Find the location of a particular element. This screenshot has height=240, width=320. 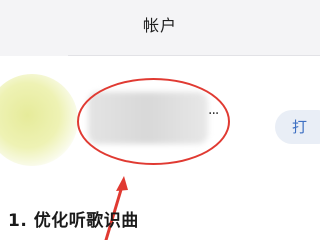

account-action-button: 打 is located at coordinates (297, 127).